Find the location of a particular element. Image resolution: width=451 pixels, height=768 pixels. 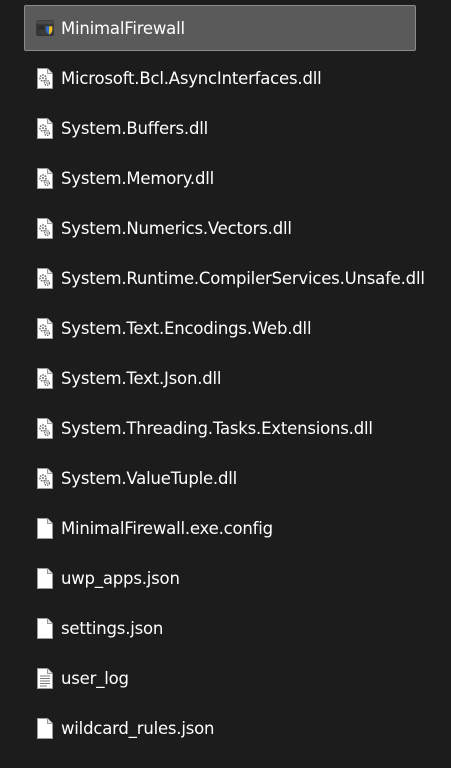

file-item-minimalfirewall: MinimalFirewall is located at coordinates (220, 28).